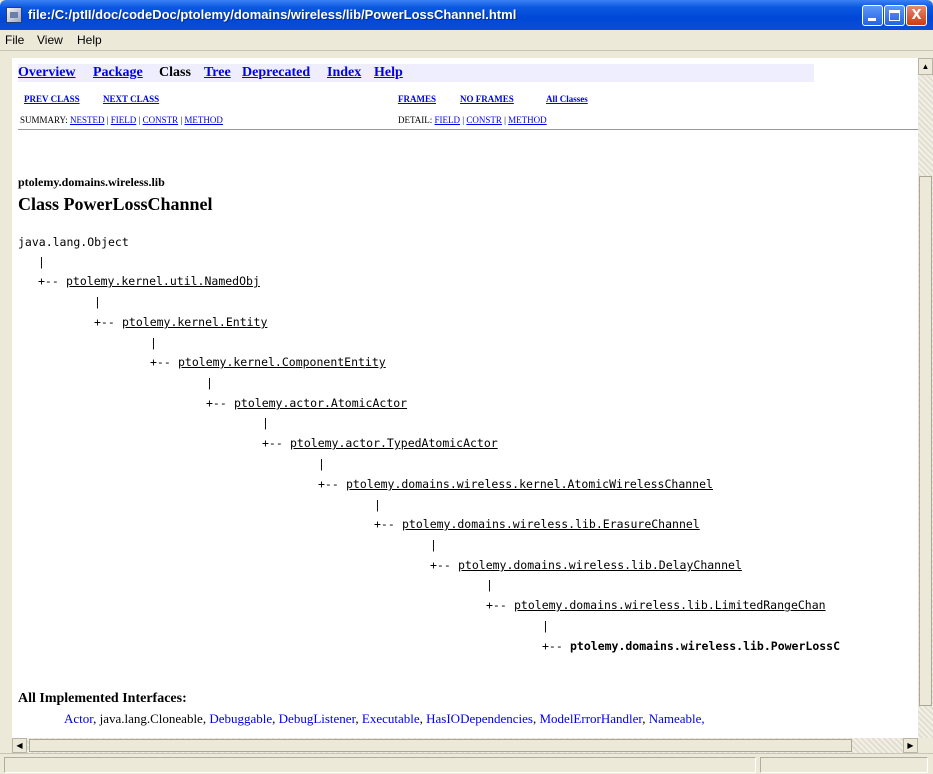 The height and width of the screenshot is (774, 933). What do you see at coordinates (102, 698) in the screenshot?
I see `implemented-interfaces-heading: All Implemented Interfaces:` at bounding box center [102, 698].